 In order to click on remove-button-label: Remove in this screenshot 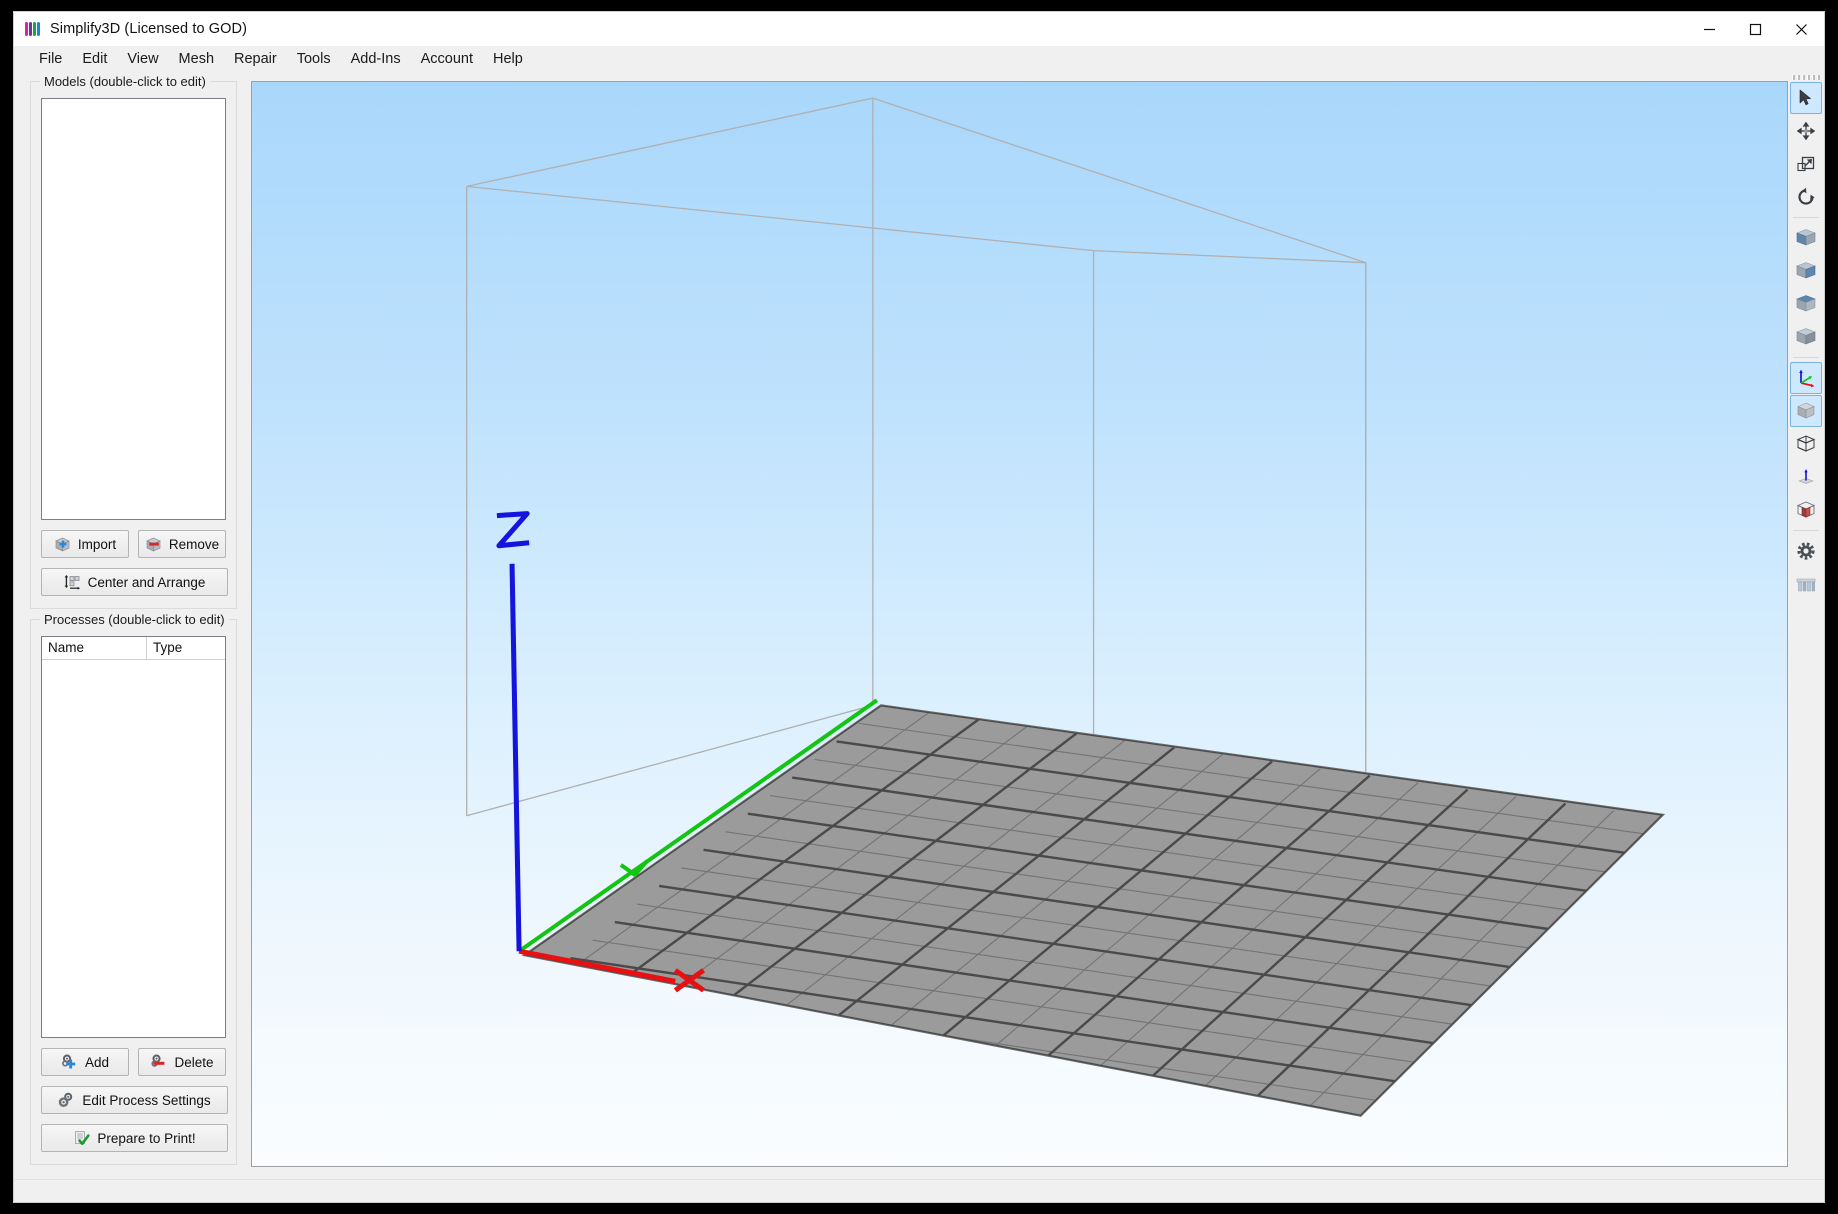, I will do `click(194, 544)`.